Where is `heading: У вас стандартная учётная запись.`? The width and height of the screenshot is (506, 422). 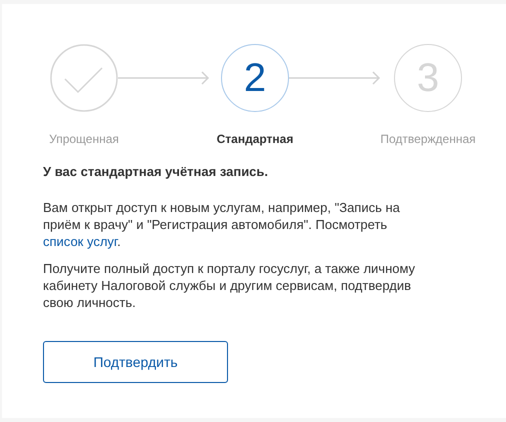
heading: У вас стандартная учётная запись. is located at coordinates (156, 171).